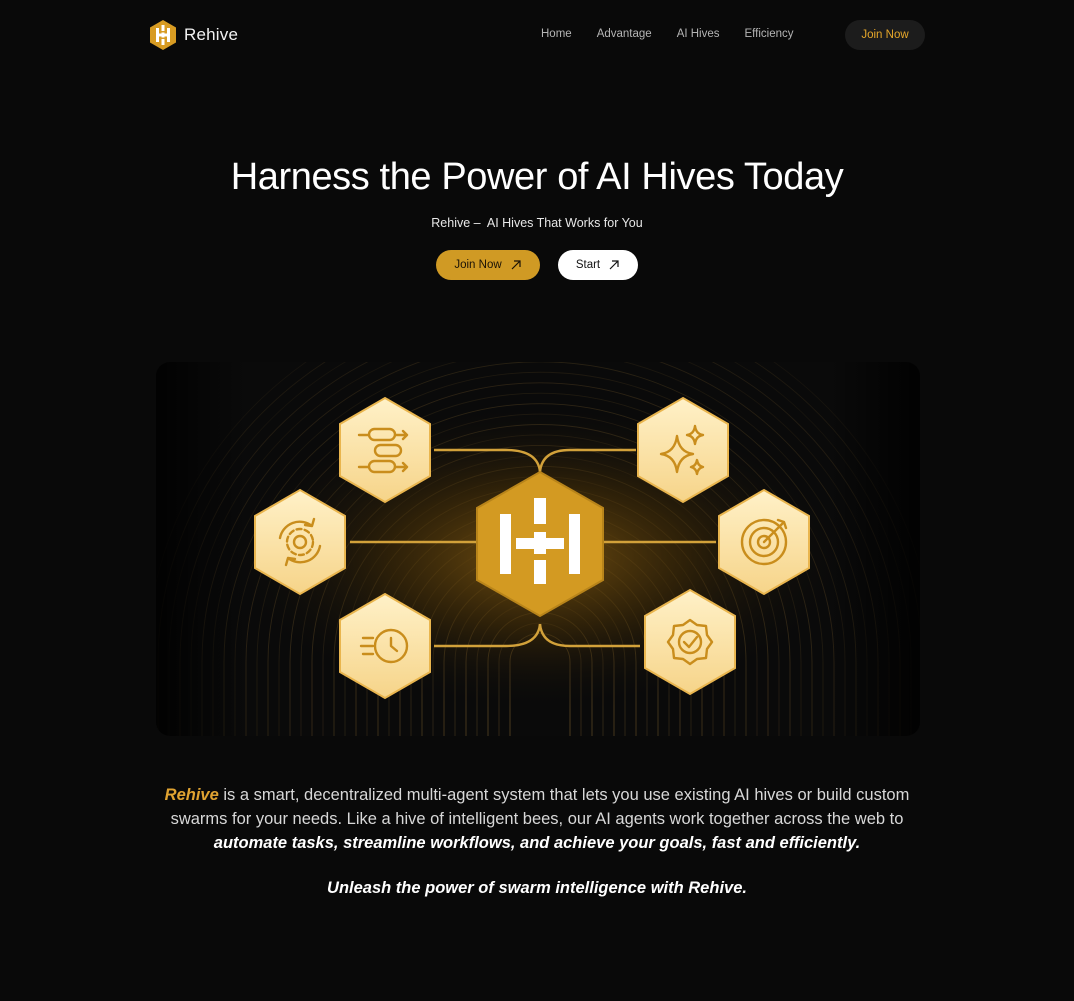 This screenshot has width=1074, height=1001. What do you see at coordinates (769, 34) in the screenshot?
I see `nav-link-efficiency: Efficiency` at bounding box center [769, 34].